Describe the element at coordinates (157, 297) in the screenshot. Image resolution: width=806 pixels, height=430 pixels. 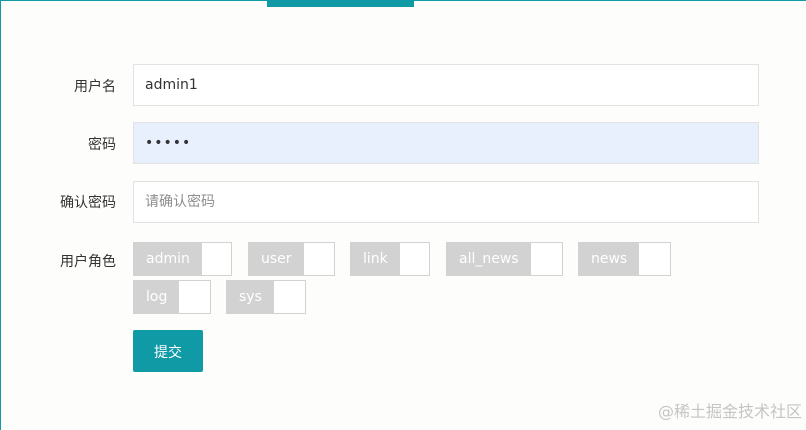
I see `role-switch-label: log` at that location.